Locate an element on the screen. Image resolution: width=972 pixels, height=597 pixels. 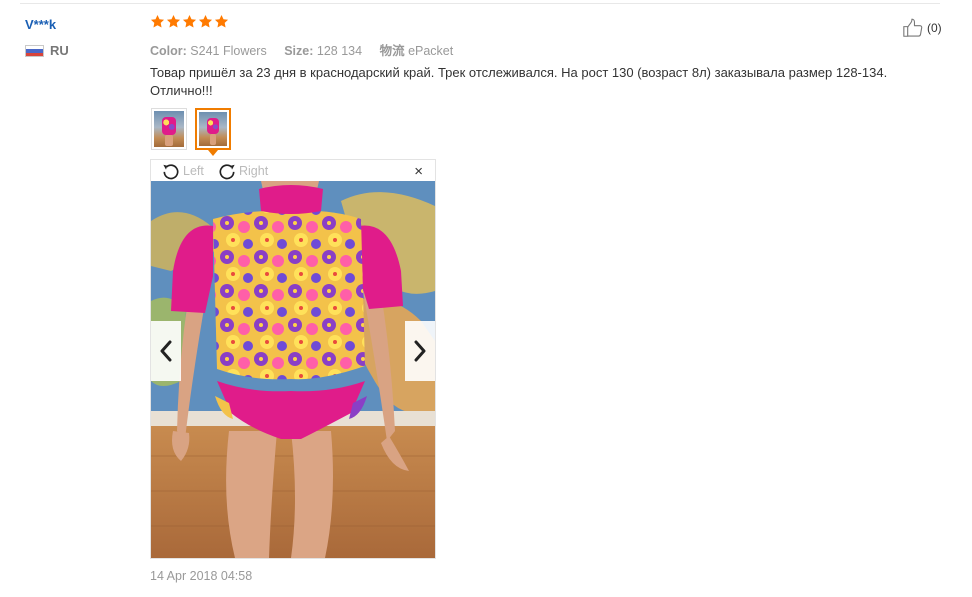
next-photo-button is located at coordinates (420, 351).